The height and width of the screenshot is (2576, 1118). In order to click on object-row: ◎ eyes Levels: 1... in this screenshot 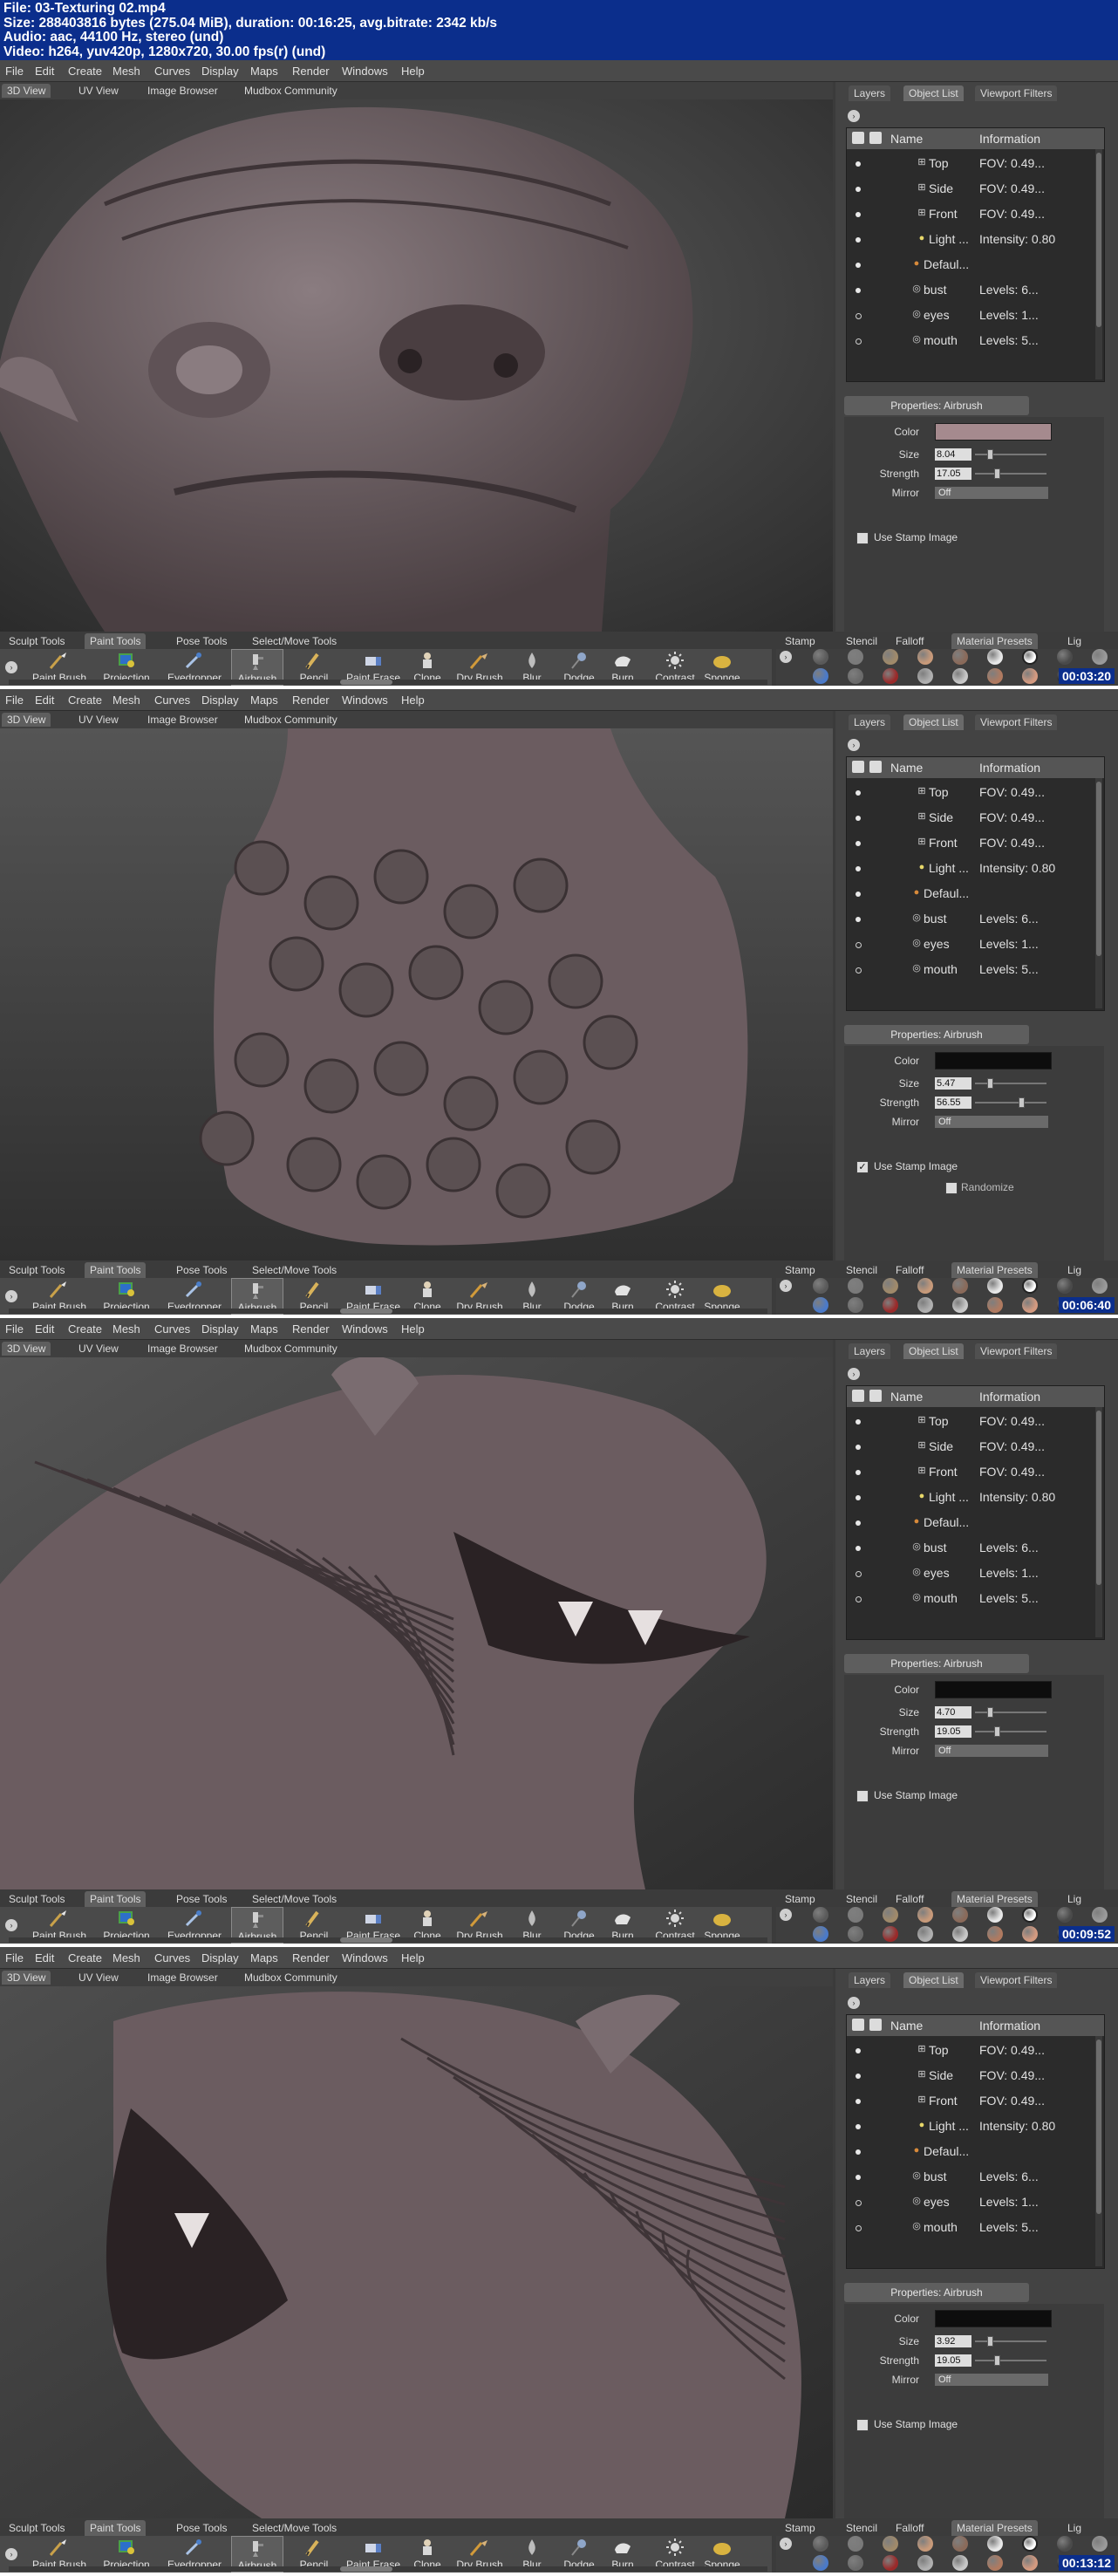, I will do `click(975, 1573)`.